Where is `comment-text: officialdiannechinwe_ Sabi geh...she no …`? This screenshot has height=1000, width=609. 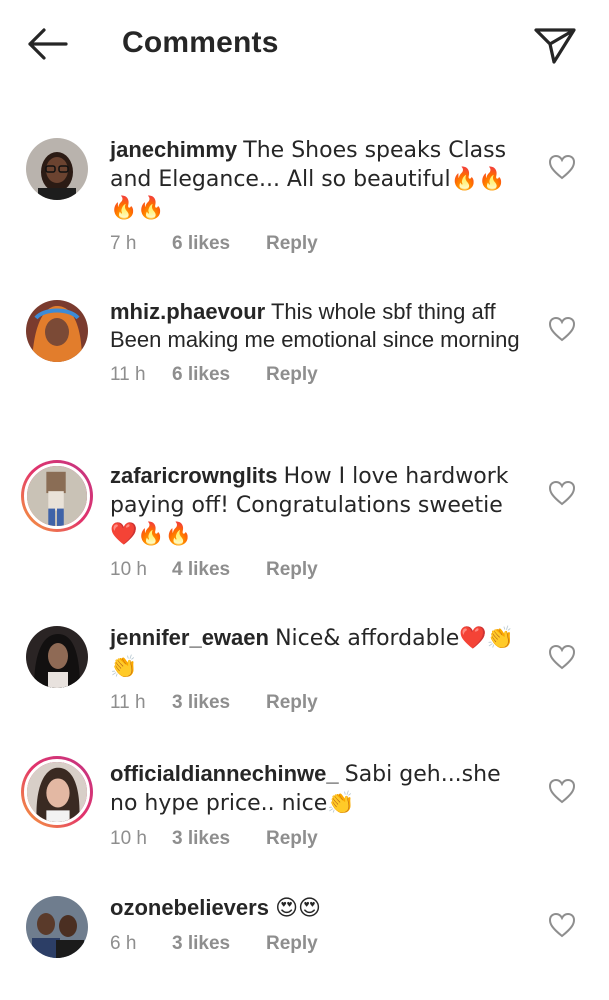 comment-text: officialdiannechinwe_ Sabi geh...she no … is located at coordinates (320, 789).